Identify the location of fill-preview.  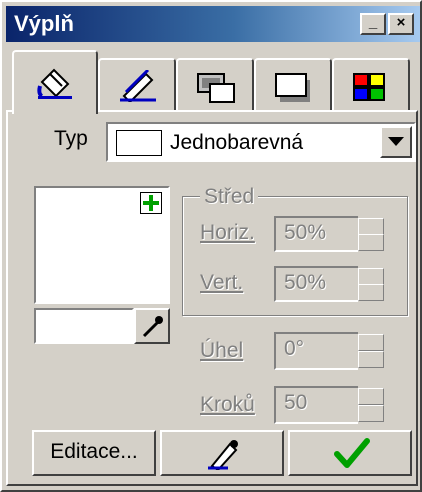
(102, 245).